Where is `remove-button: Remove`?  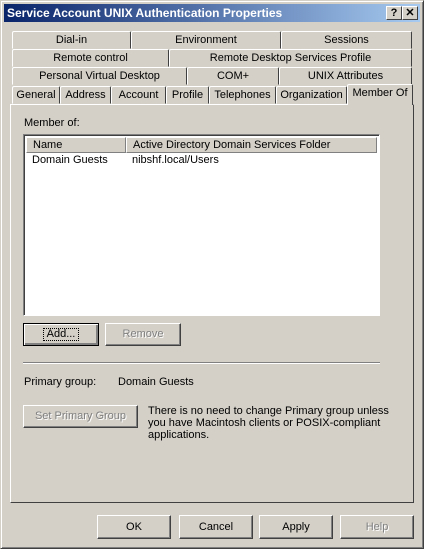
remove-button: Remove is located at coordinates (143, 334).